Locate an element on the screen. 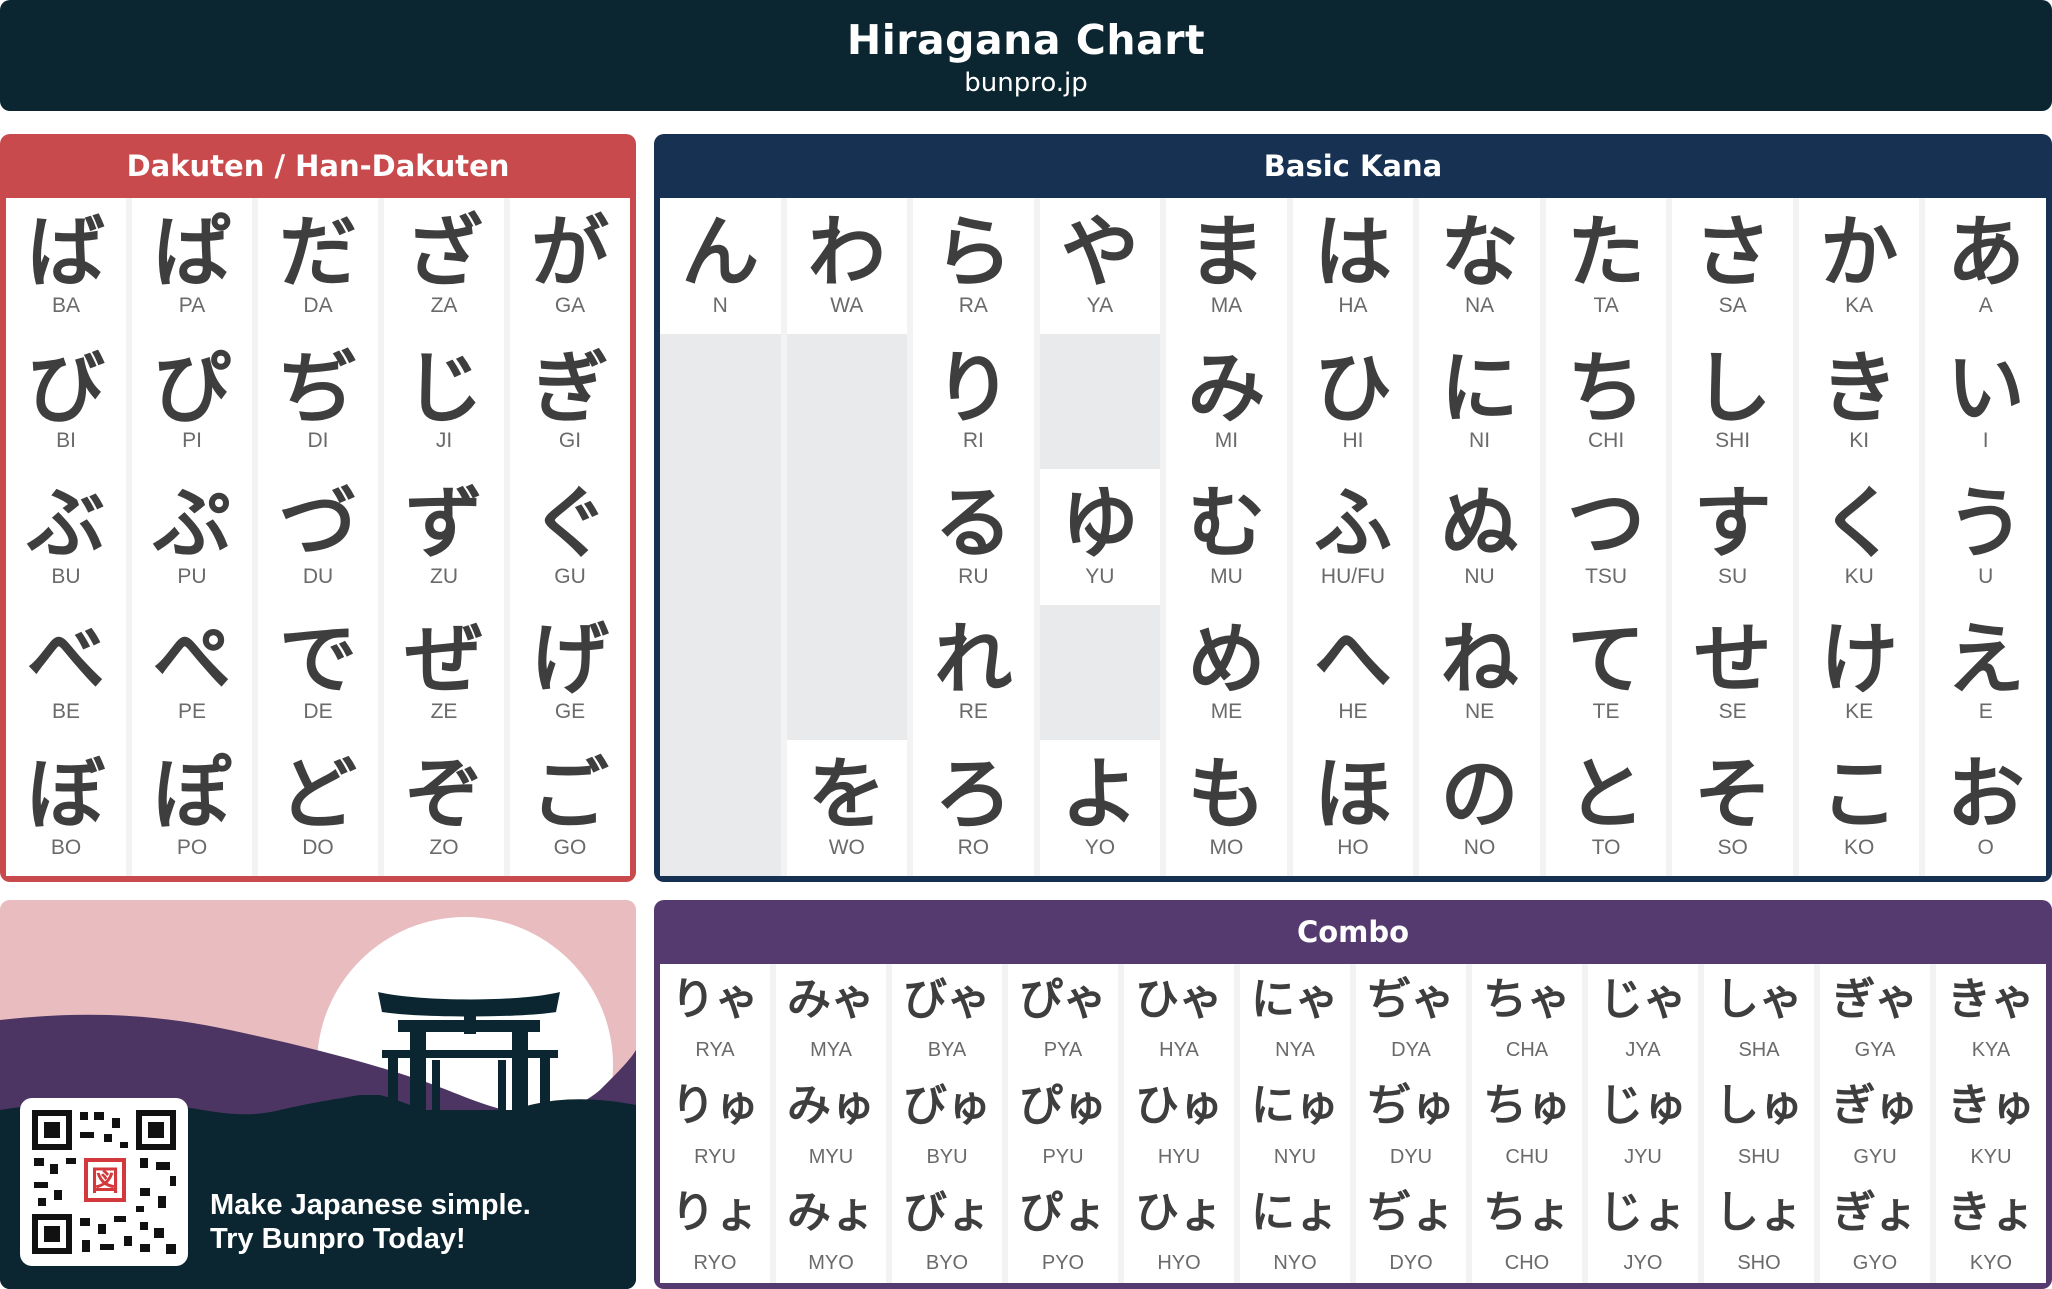 This screenshot has height=1289, width=2052. kana-character: こ is located at coordinates (1859, 795).